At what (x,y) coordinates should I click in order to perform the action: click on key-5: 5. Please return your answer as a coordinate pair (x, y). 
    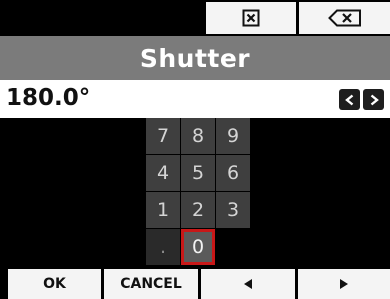
    Looking at the image, I should click on (198, 173).